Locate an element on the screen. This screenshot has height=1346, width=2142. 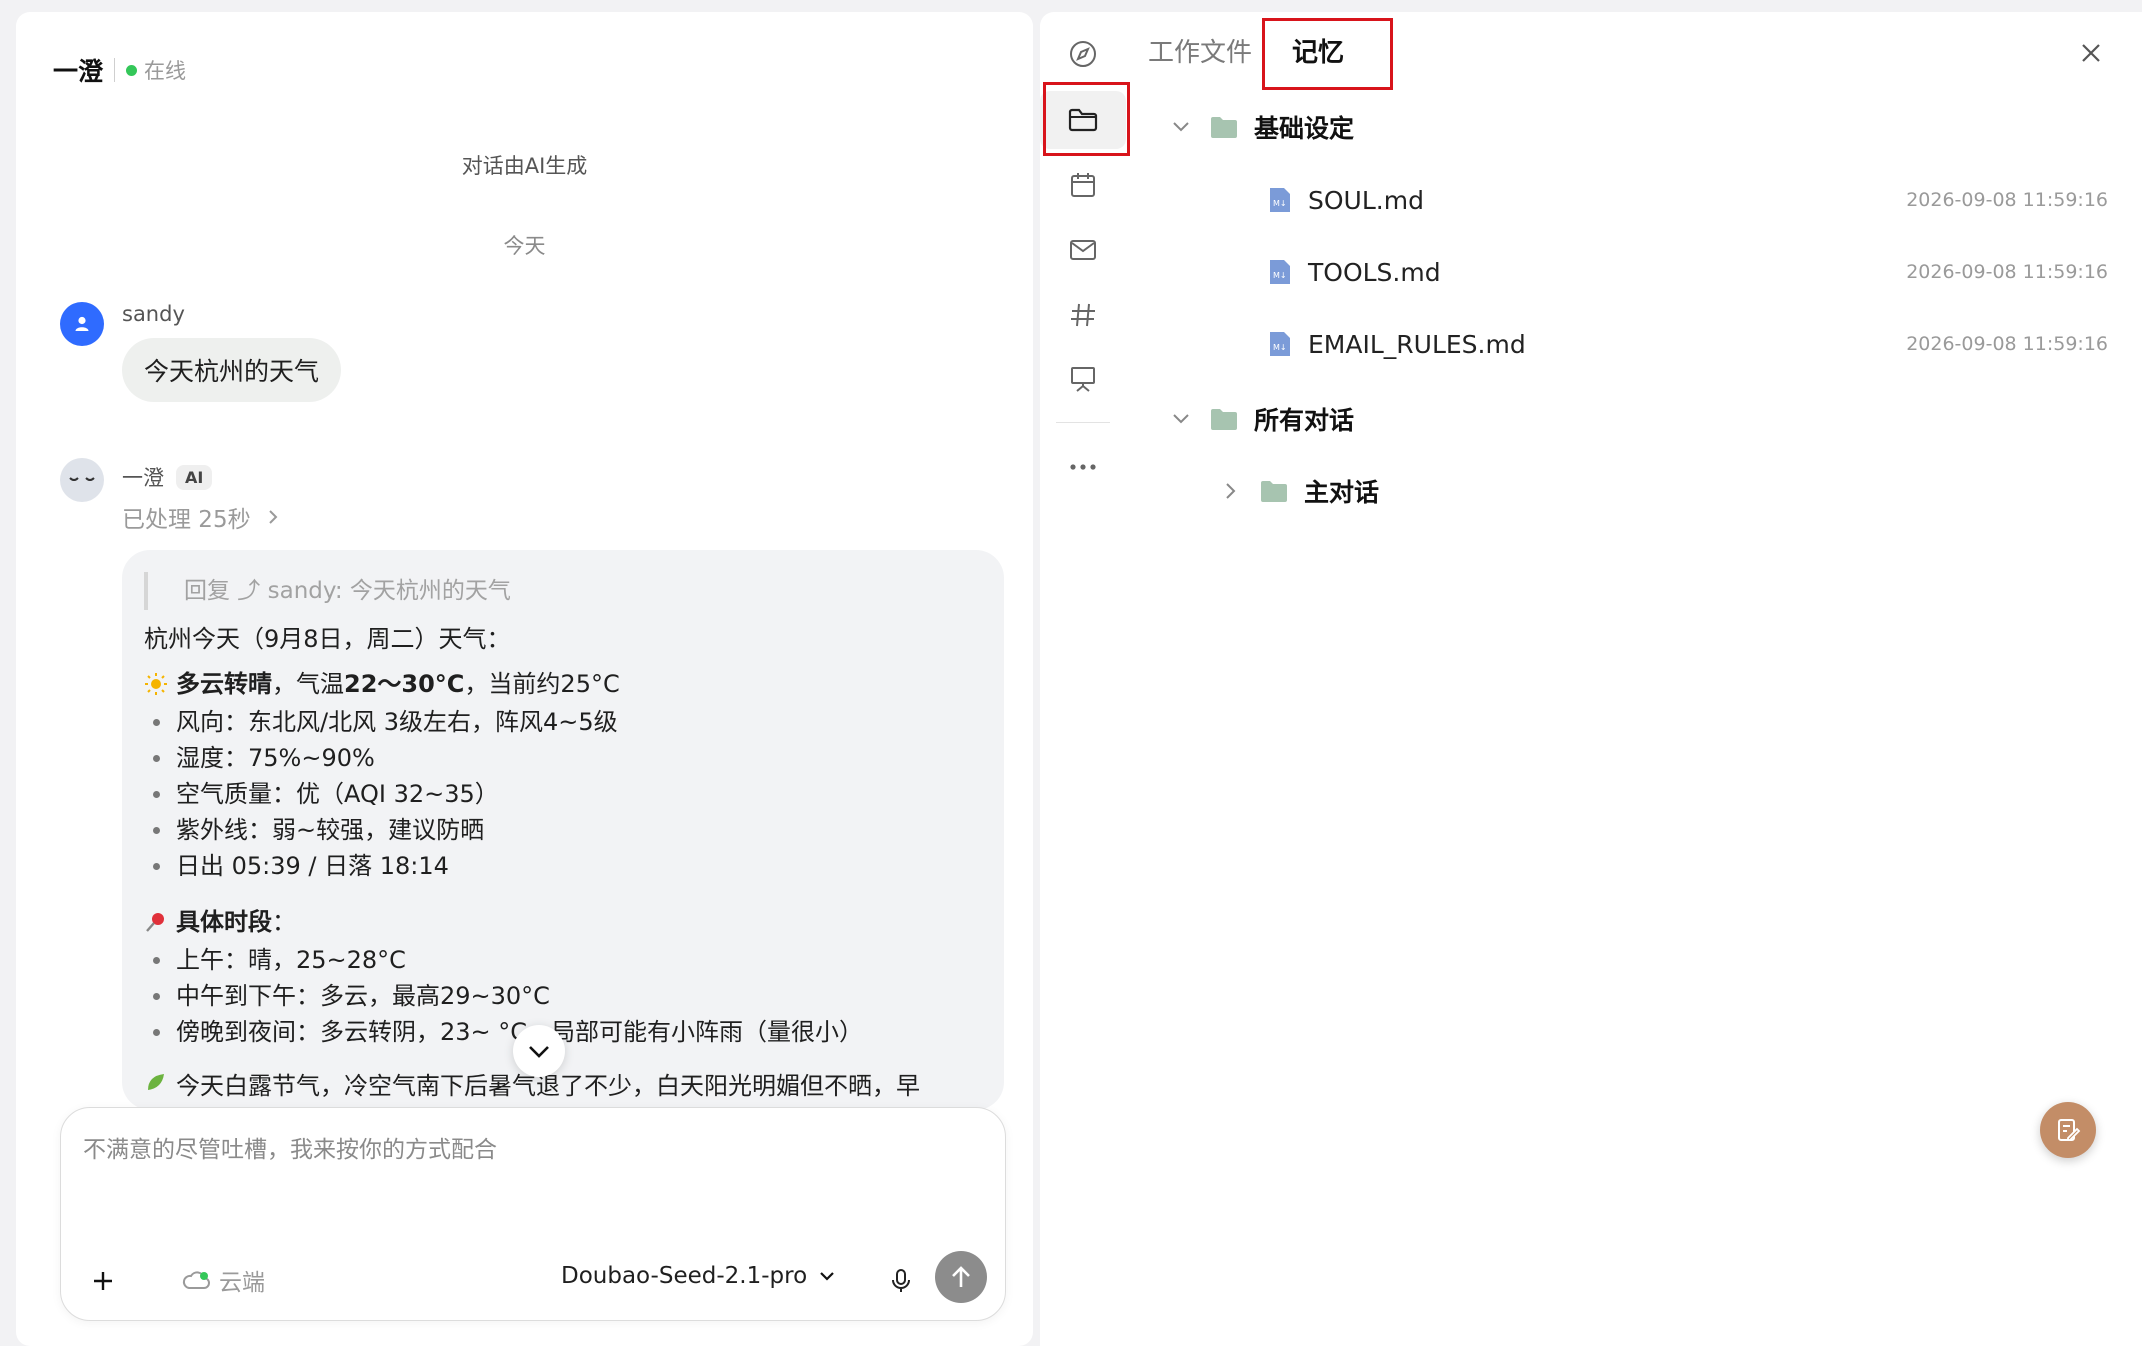
rail-presentation-button is located at coordinates (1083, 379).